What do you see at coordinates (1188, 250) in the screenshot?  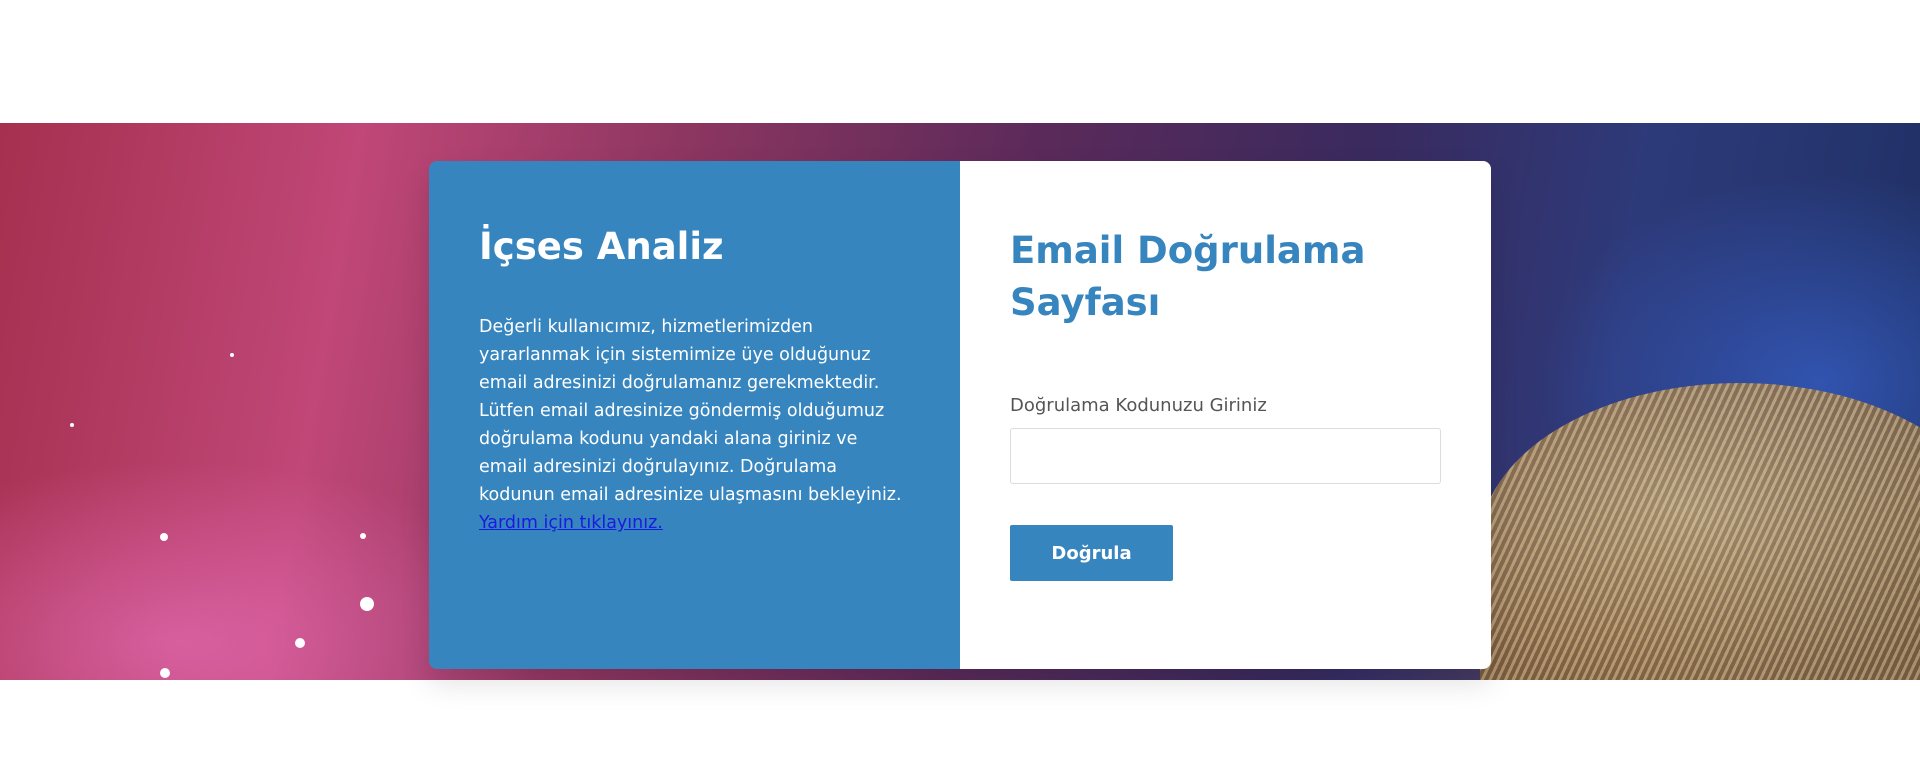 I see `page-title-line1: Email Doğrulama` at bounding box center [1188, 250].